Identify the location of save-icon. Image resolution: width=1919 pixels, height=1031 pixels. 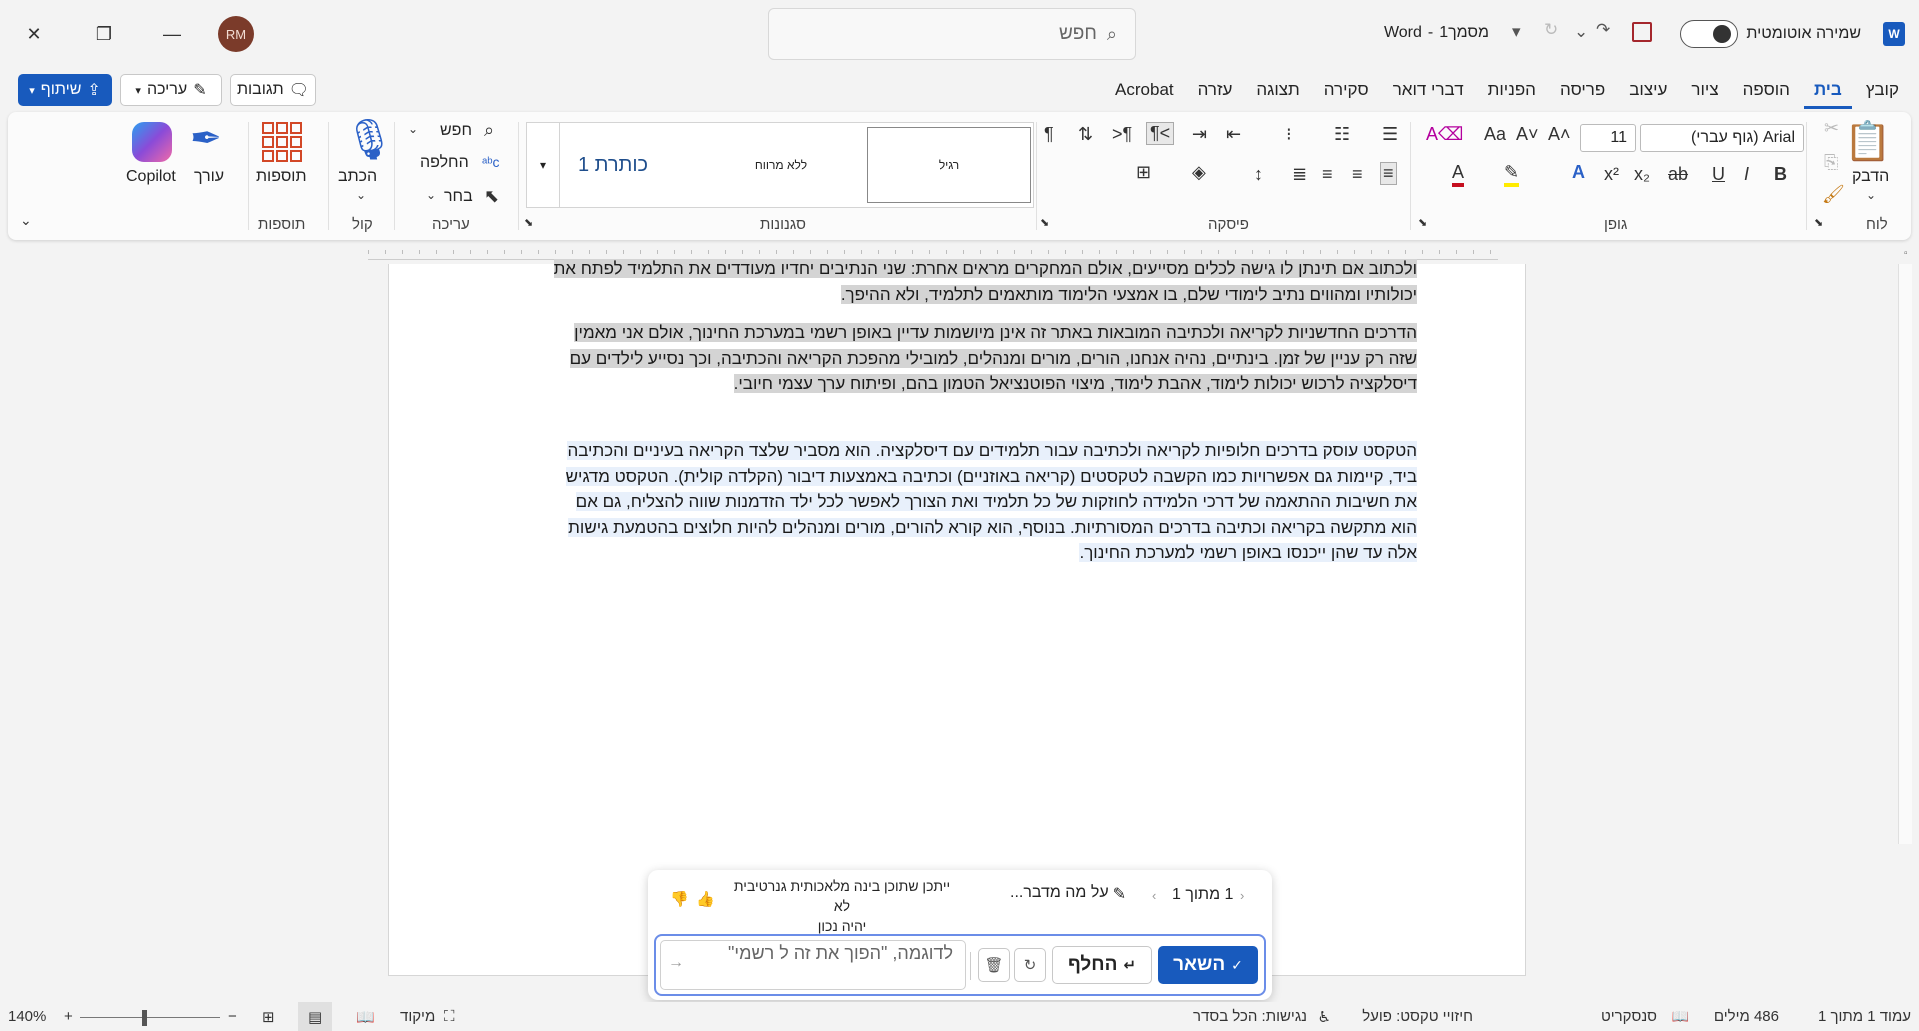
(1642, 32).